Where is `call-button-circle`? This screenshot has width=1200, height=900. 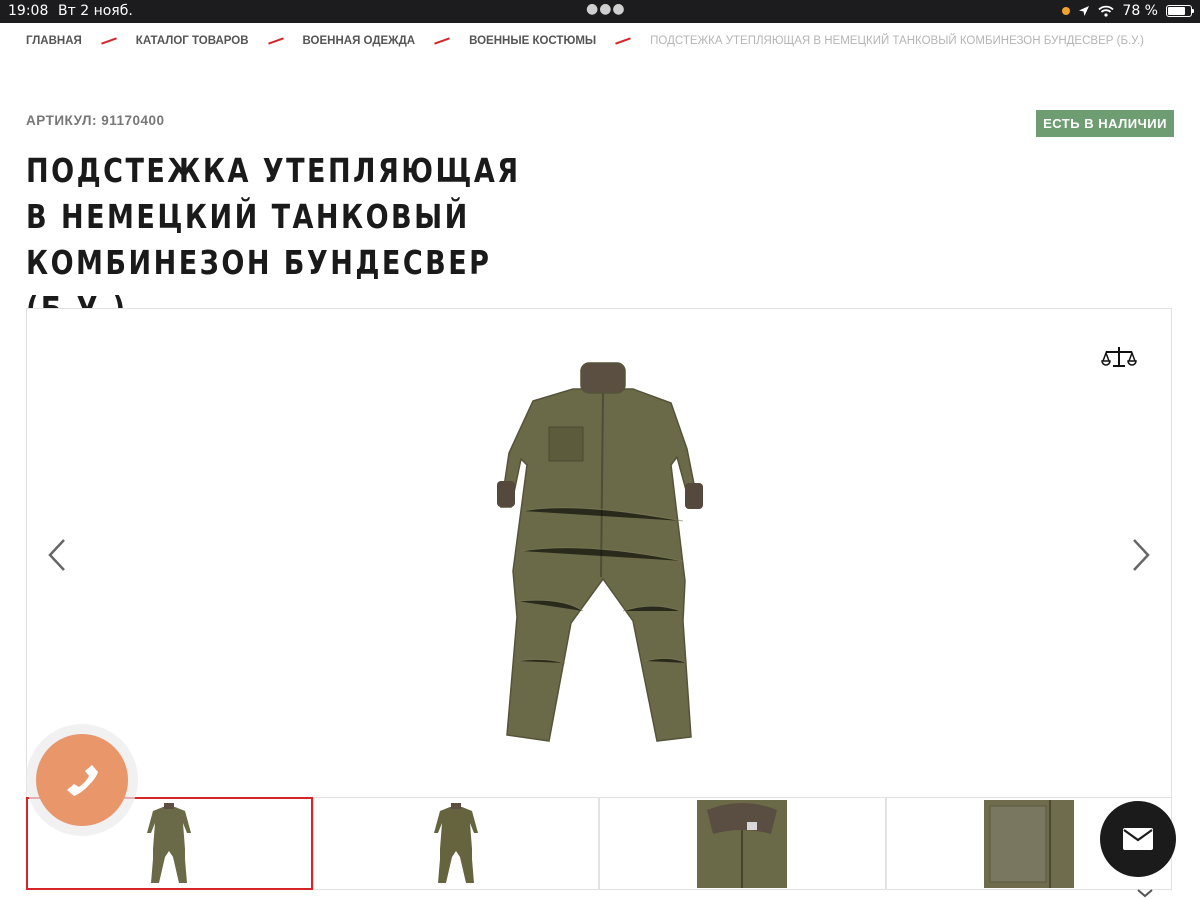 call-button-circle is located at coordinates (82, 780).